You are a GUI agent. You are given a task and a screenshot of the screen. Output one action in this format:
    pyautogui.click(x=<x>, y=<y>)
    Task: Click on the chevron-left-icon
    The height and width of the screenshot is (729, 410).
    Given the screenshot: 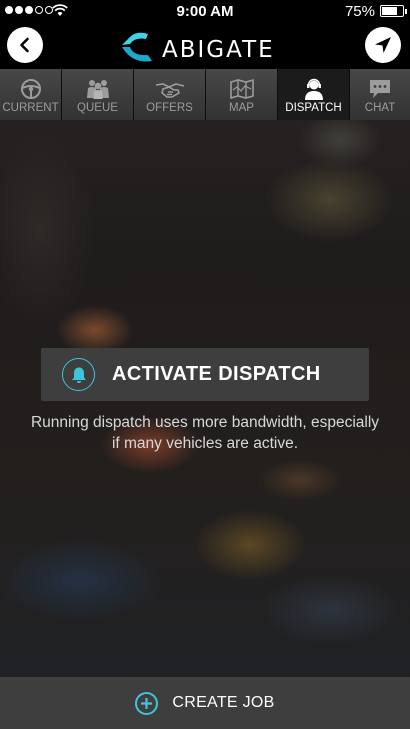 What is the action you would take?
    pyautogui.click(x=24, y=45)
    